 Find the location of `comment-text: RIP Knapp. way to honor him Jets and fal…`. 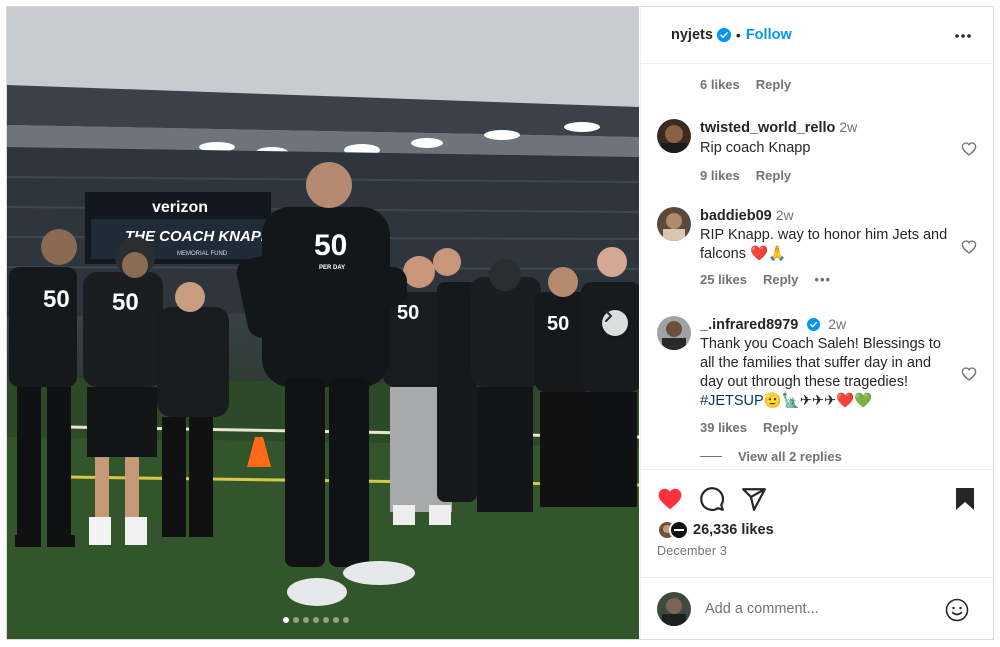

comment-text: RIP Knapp. way to honor him Jets and fal… is located at coordinates (824, 244).